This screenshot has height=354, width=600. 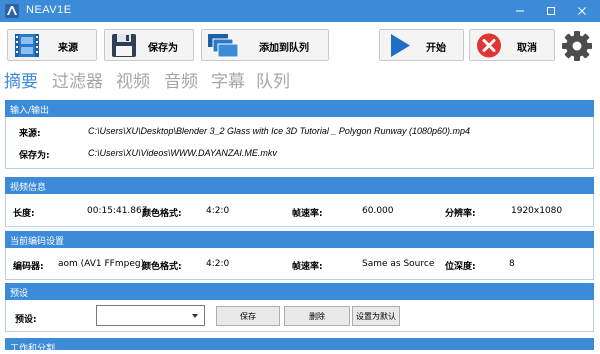 What do you see at coordinates (248, 316) in the screenshot?
I see `preset-save-button: 保存` at bounding box center [248, 316].